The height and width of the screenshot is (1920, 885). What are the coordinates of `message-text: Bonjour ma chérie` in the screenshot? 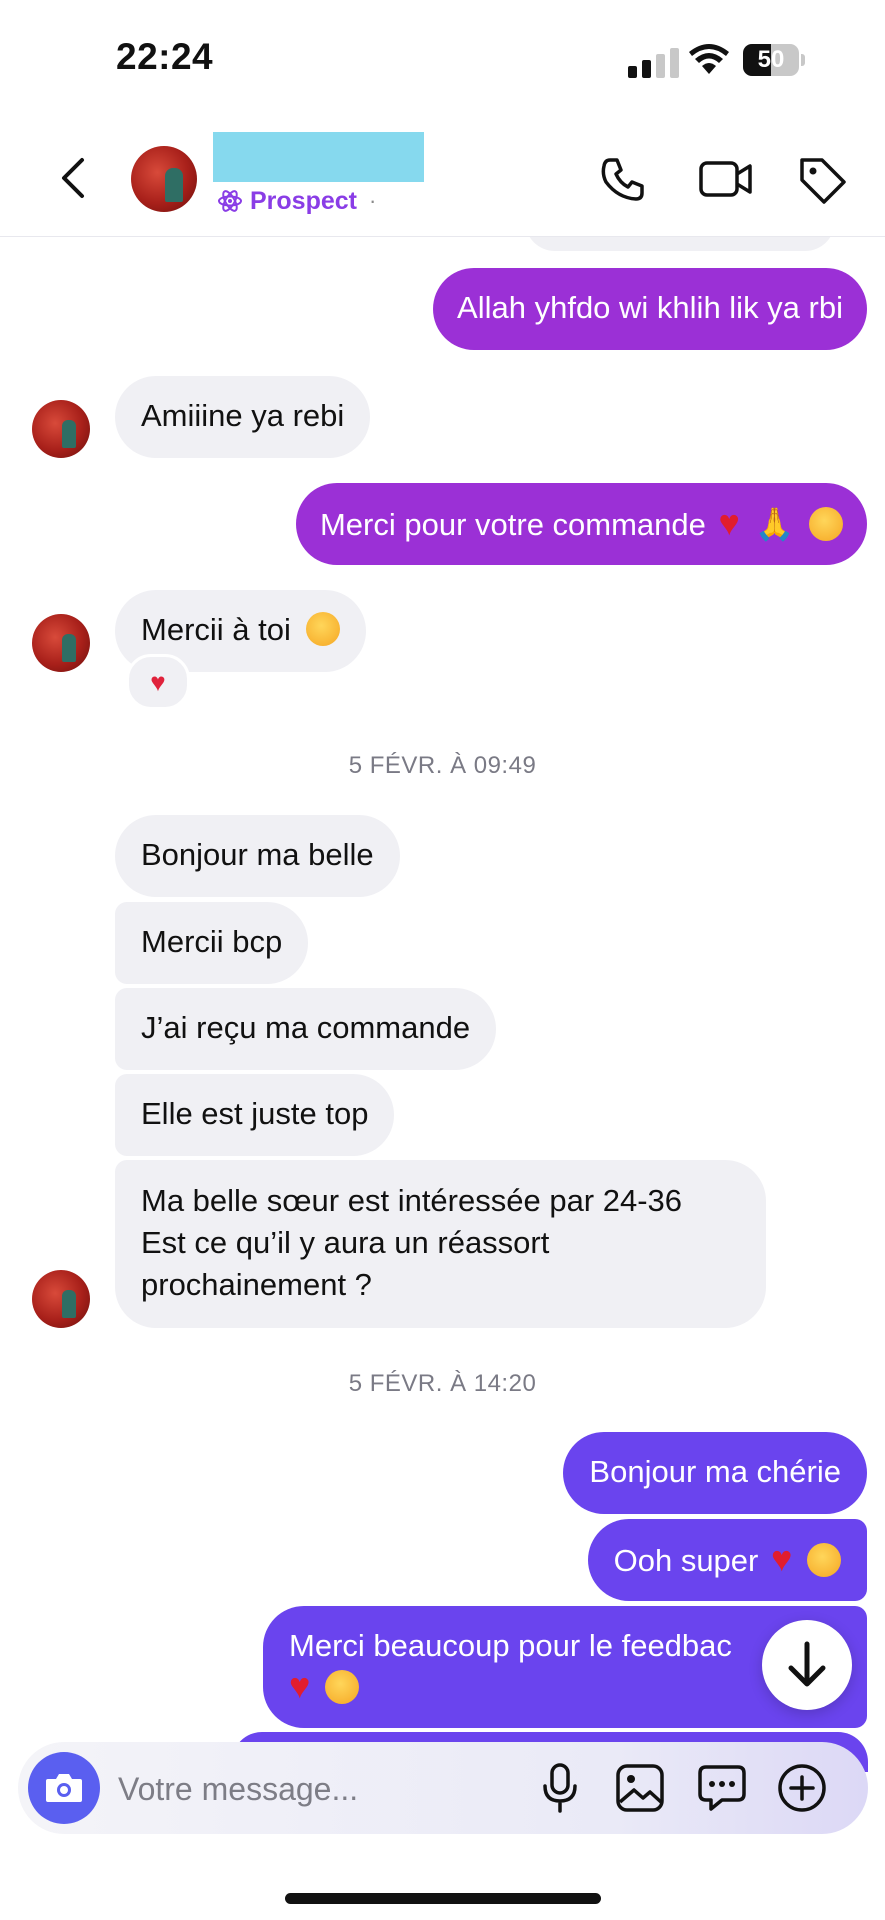 It's located at (715, 1471).